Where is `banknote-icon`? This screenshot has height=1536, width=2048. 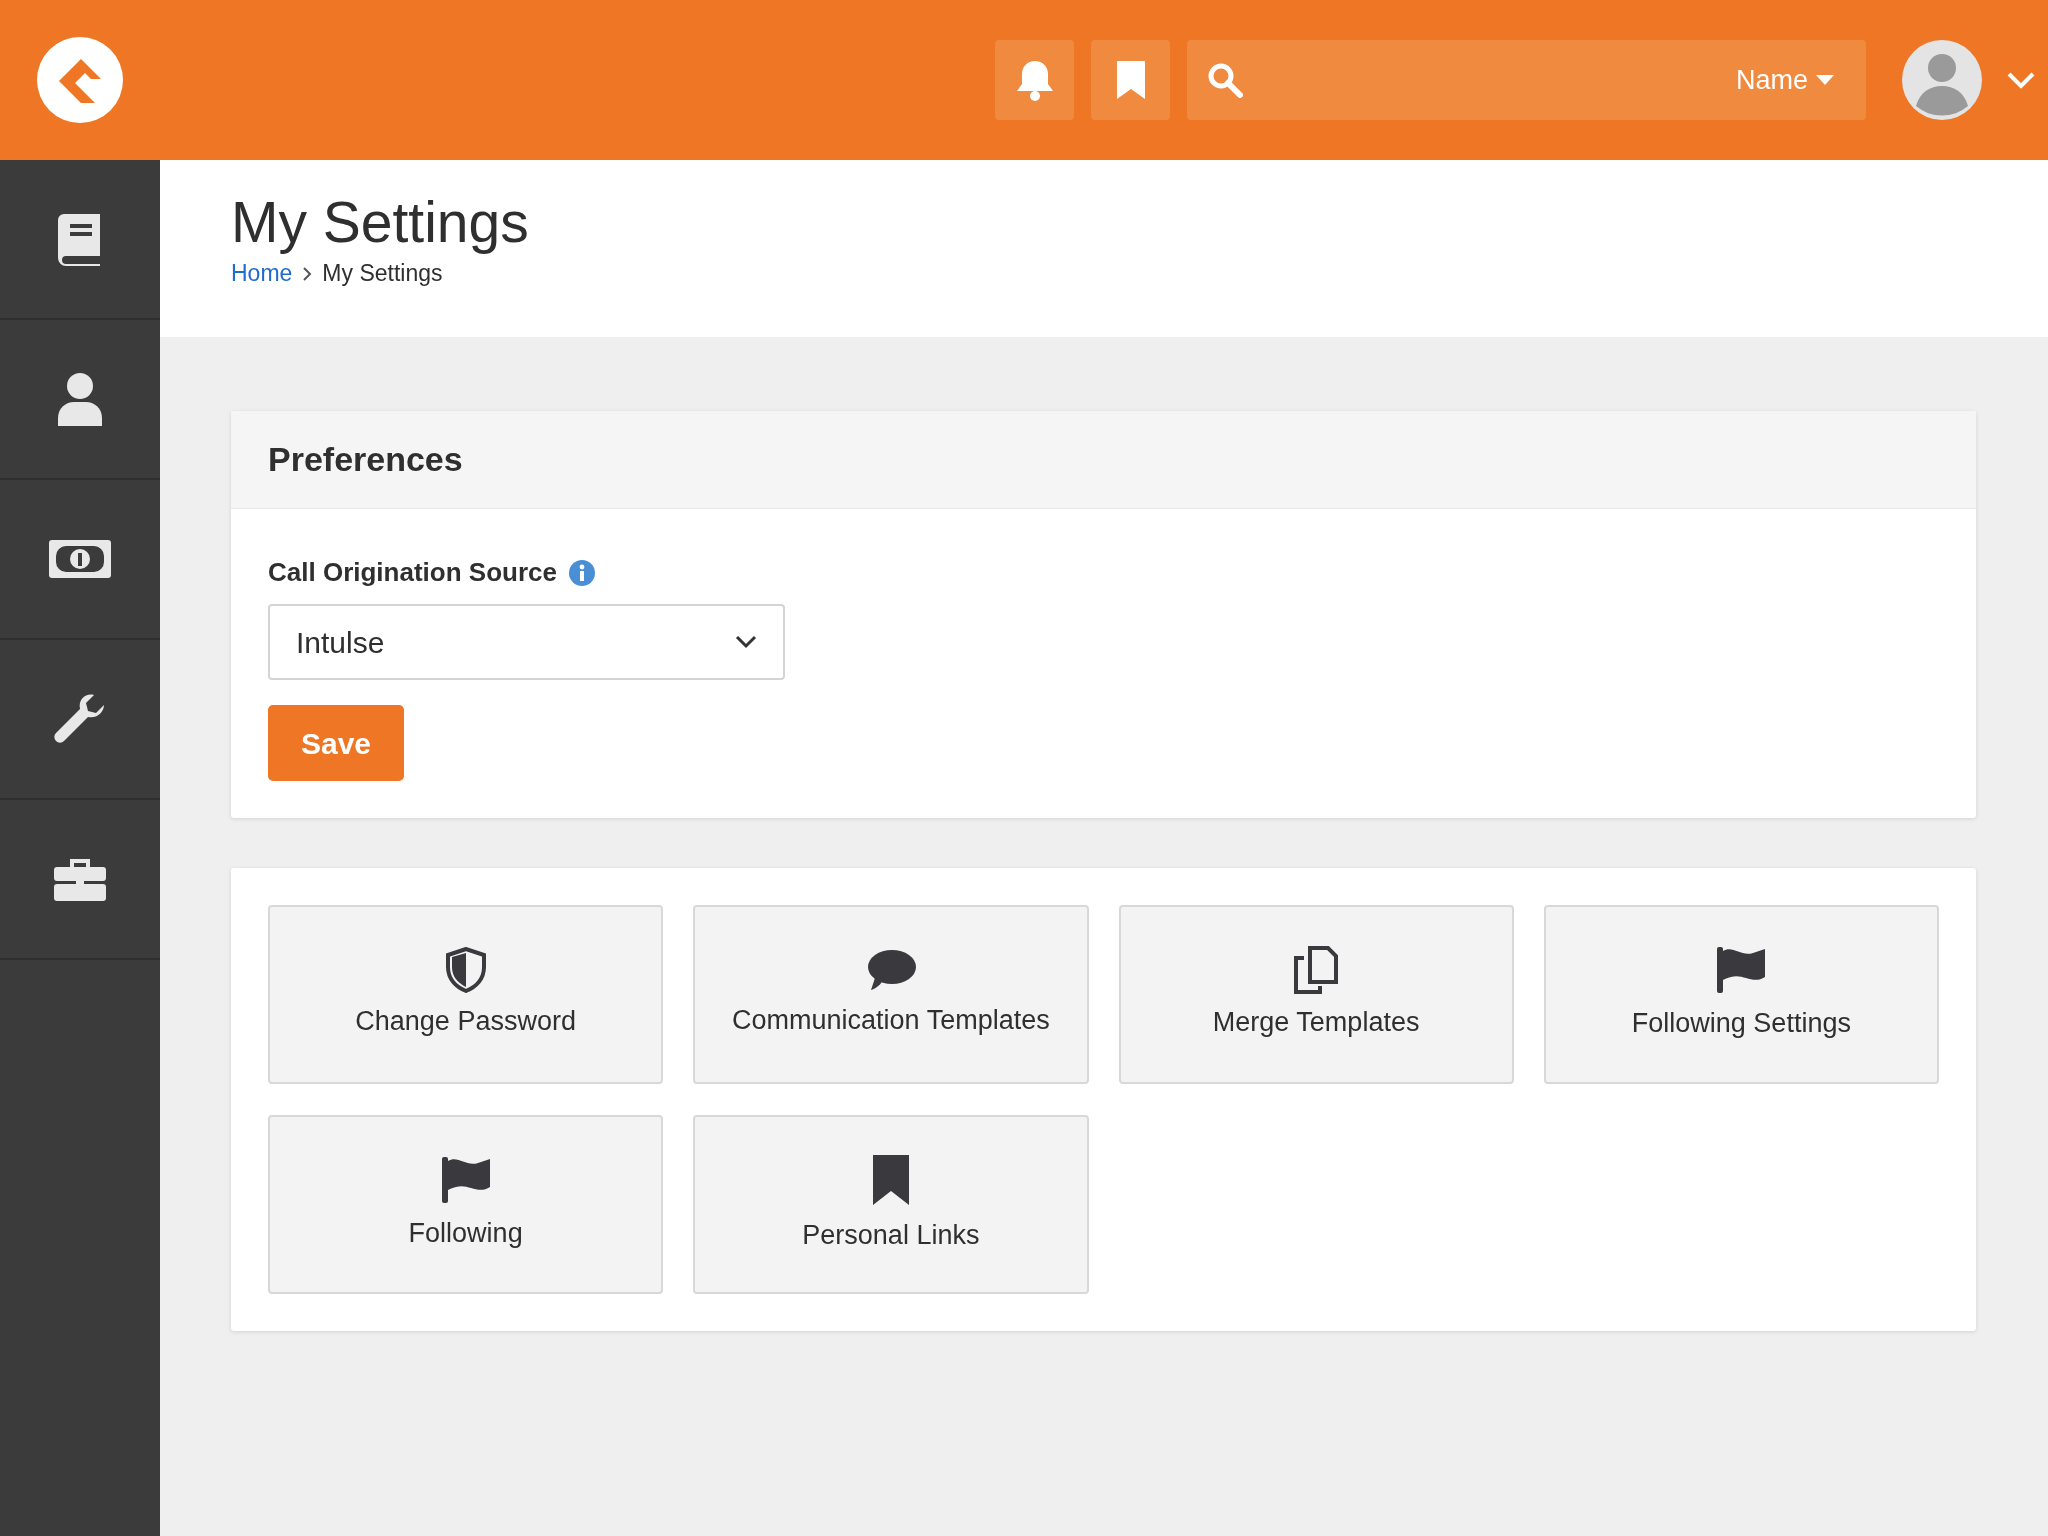 banknote-icon is located at coordinates (80, 559).